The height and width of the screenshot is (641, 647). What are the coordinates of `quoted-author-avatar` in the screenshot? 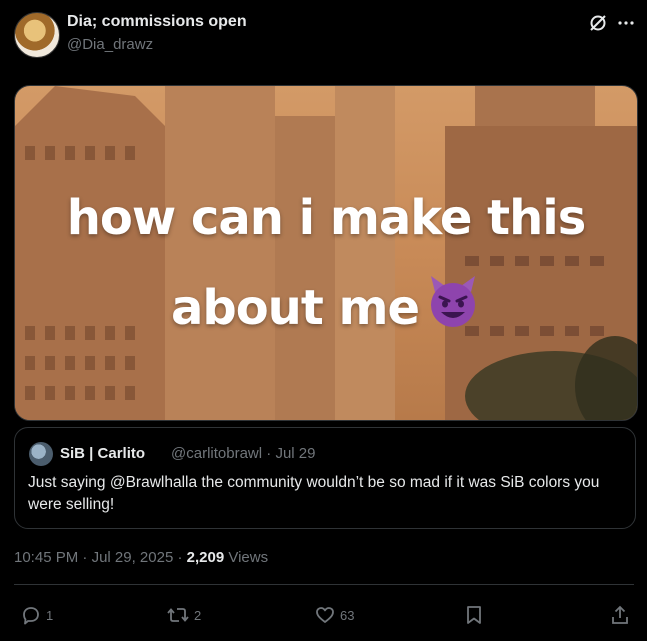 It's located at (41, 454).